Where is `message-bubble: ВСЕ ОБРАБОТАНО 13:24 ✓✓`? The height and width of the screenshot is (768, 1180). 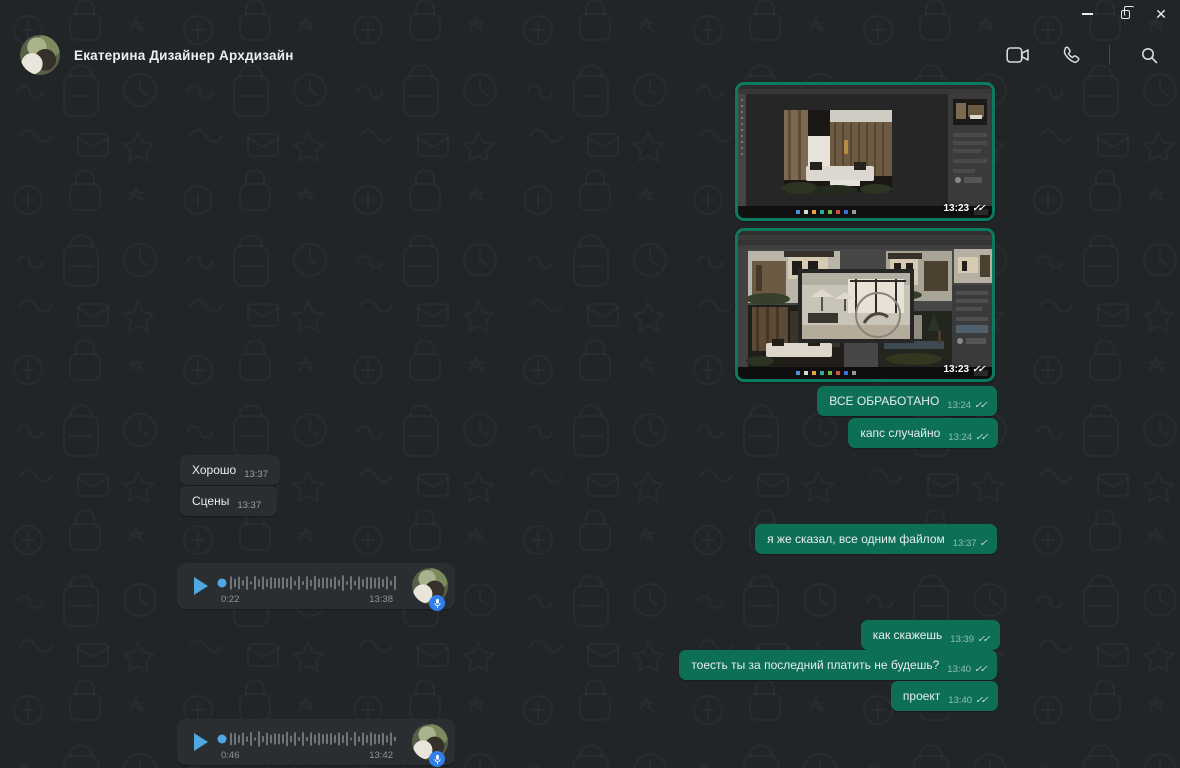
message-bubble: ВСЕ ОБРАБОТАНО 13:24 ✓✓ is located at coordinates (907, 401).